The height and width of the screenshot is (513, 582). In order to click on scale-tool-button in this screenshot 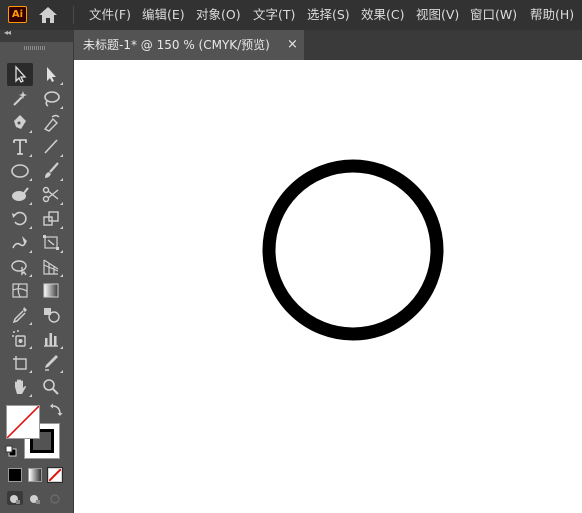, I will do `click(51, 218)`.